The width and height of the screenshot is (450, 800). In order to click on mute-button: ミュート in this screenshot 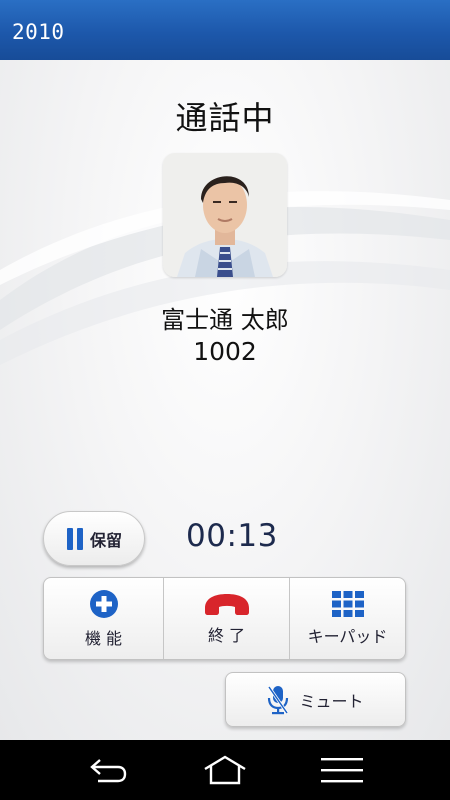, I will do `click(315, 699)`.